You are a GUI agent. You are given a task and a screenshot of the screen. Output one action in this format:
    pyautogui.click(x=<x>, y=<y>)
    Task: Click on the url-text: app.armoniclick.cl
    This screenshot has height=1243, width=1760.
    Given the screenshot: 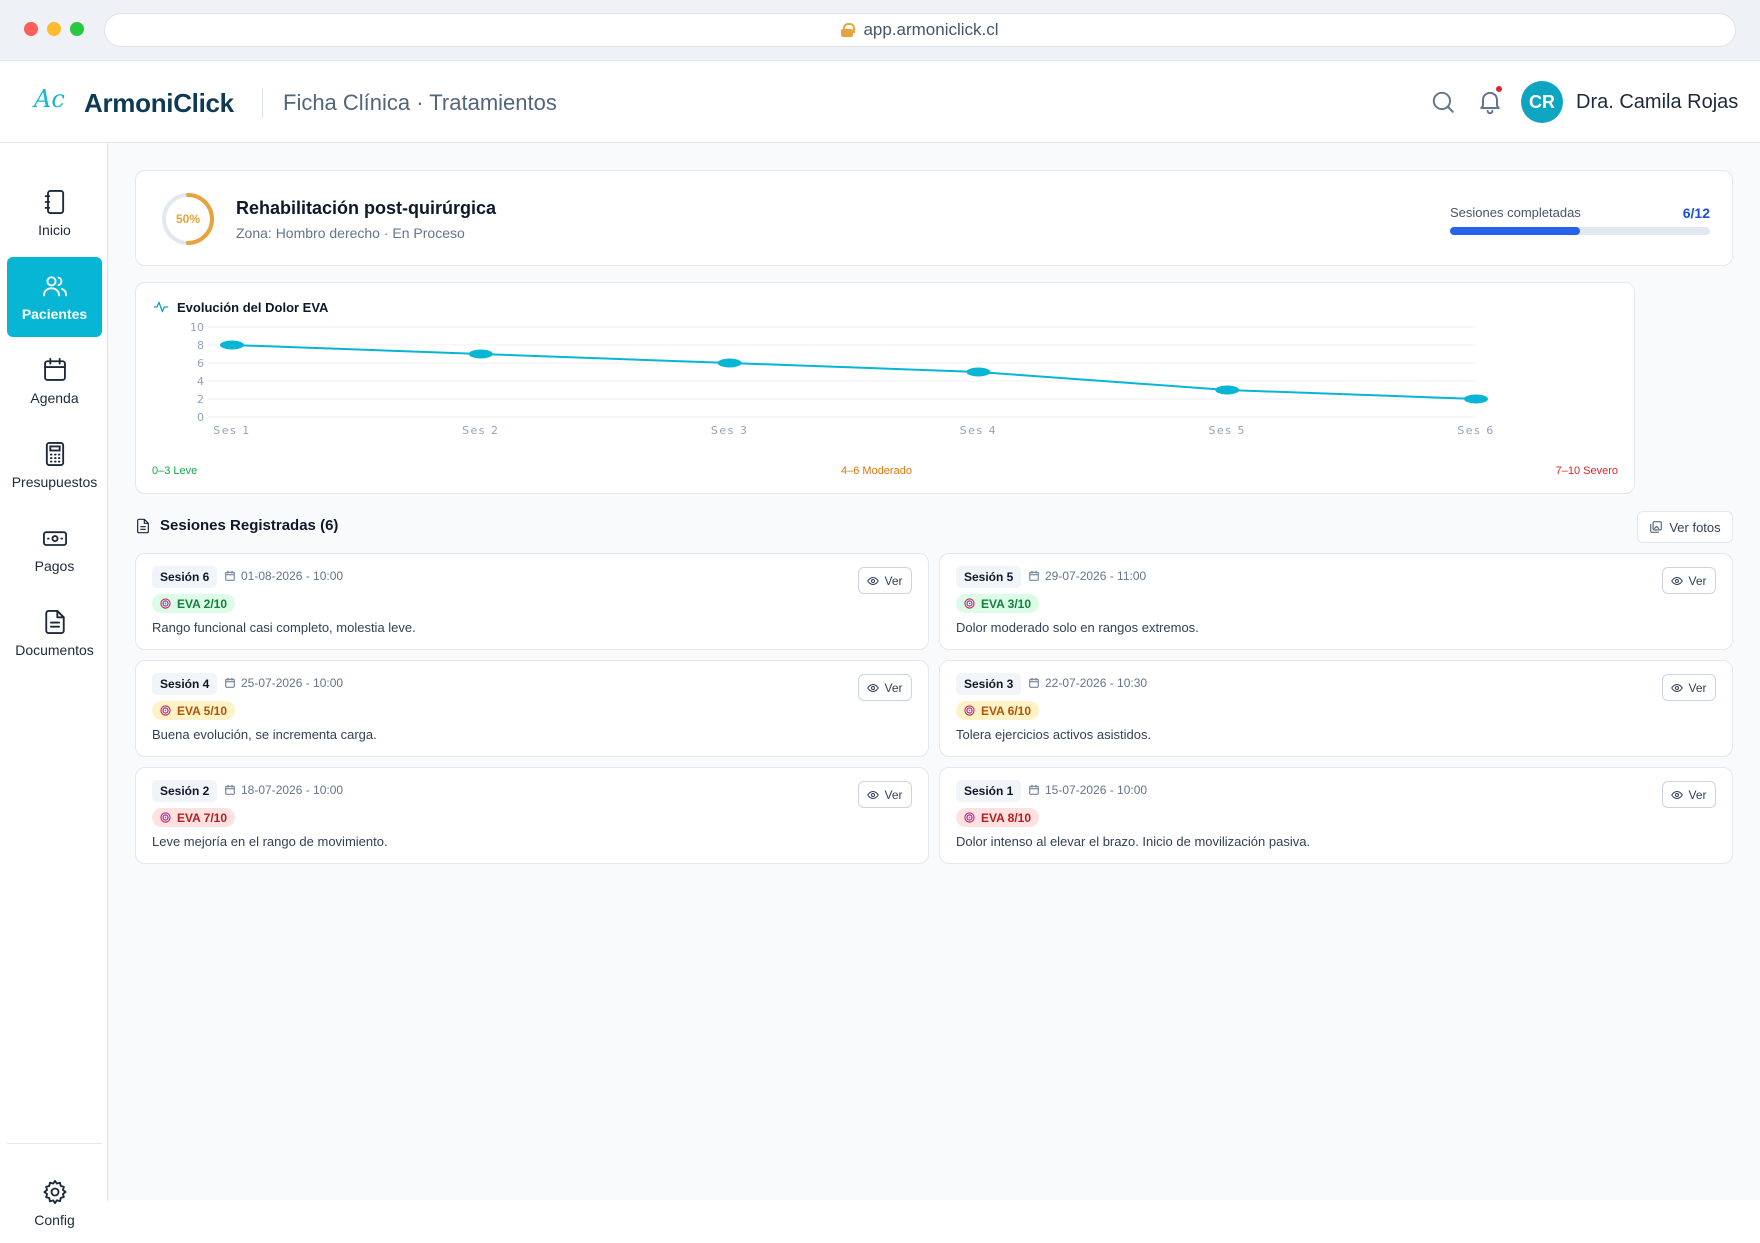 What is the action you would take?
    pyautogui.click(x=931, y=29)
    